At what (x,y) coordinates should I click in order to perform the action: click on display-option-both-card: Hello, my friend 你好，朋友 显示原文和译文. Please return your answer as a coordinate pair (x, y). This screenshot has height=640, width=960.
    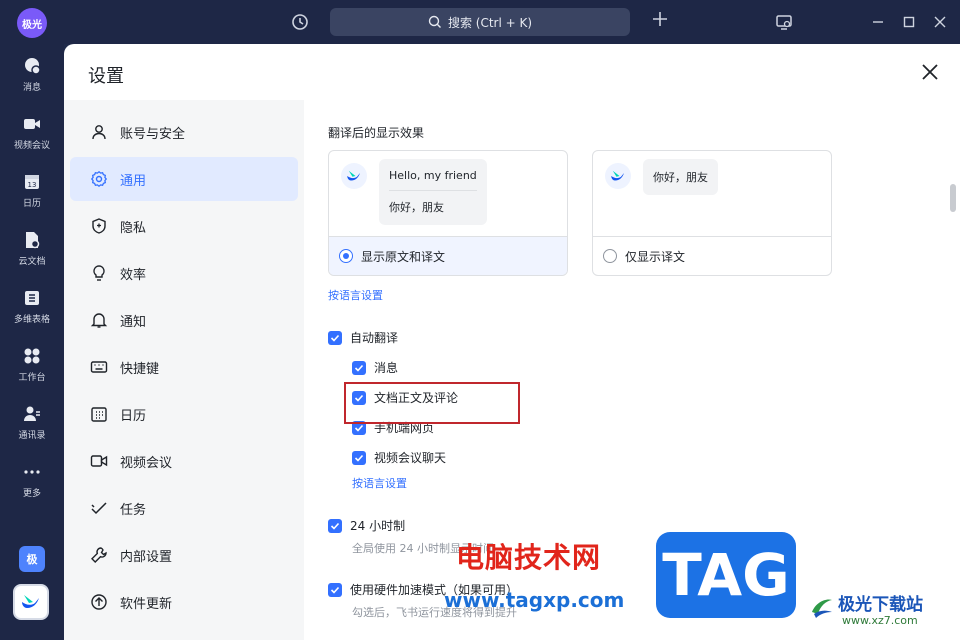
    Looking at the image, I should click on (448, 213).